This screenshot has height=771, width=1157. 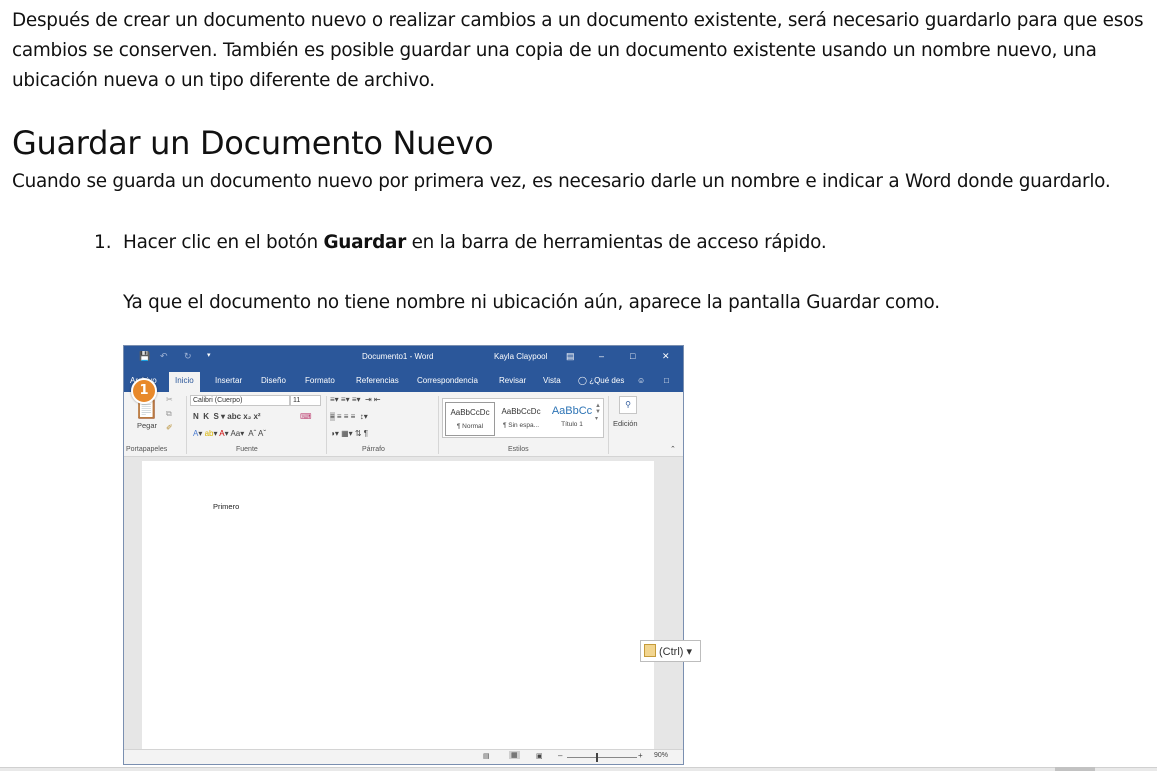 What do you see at coordinates (512, 380) in the screenshot?
I see `tab-revisar: Revisar` at bounding box center [512, 380].